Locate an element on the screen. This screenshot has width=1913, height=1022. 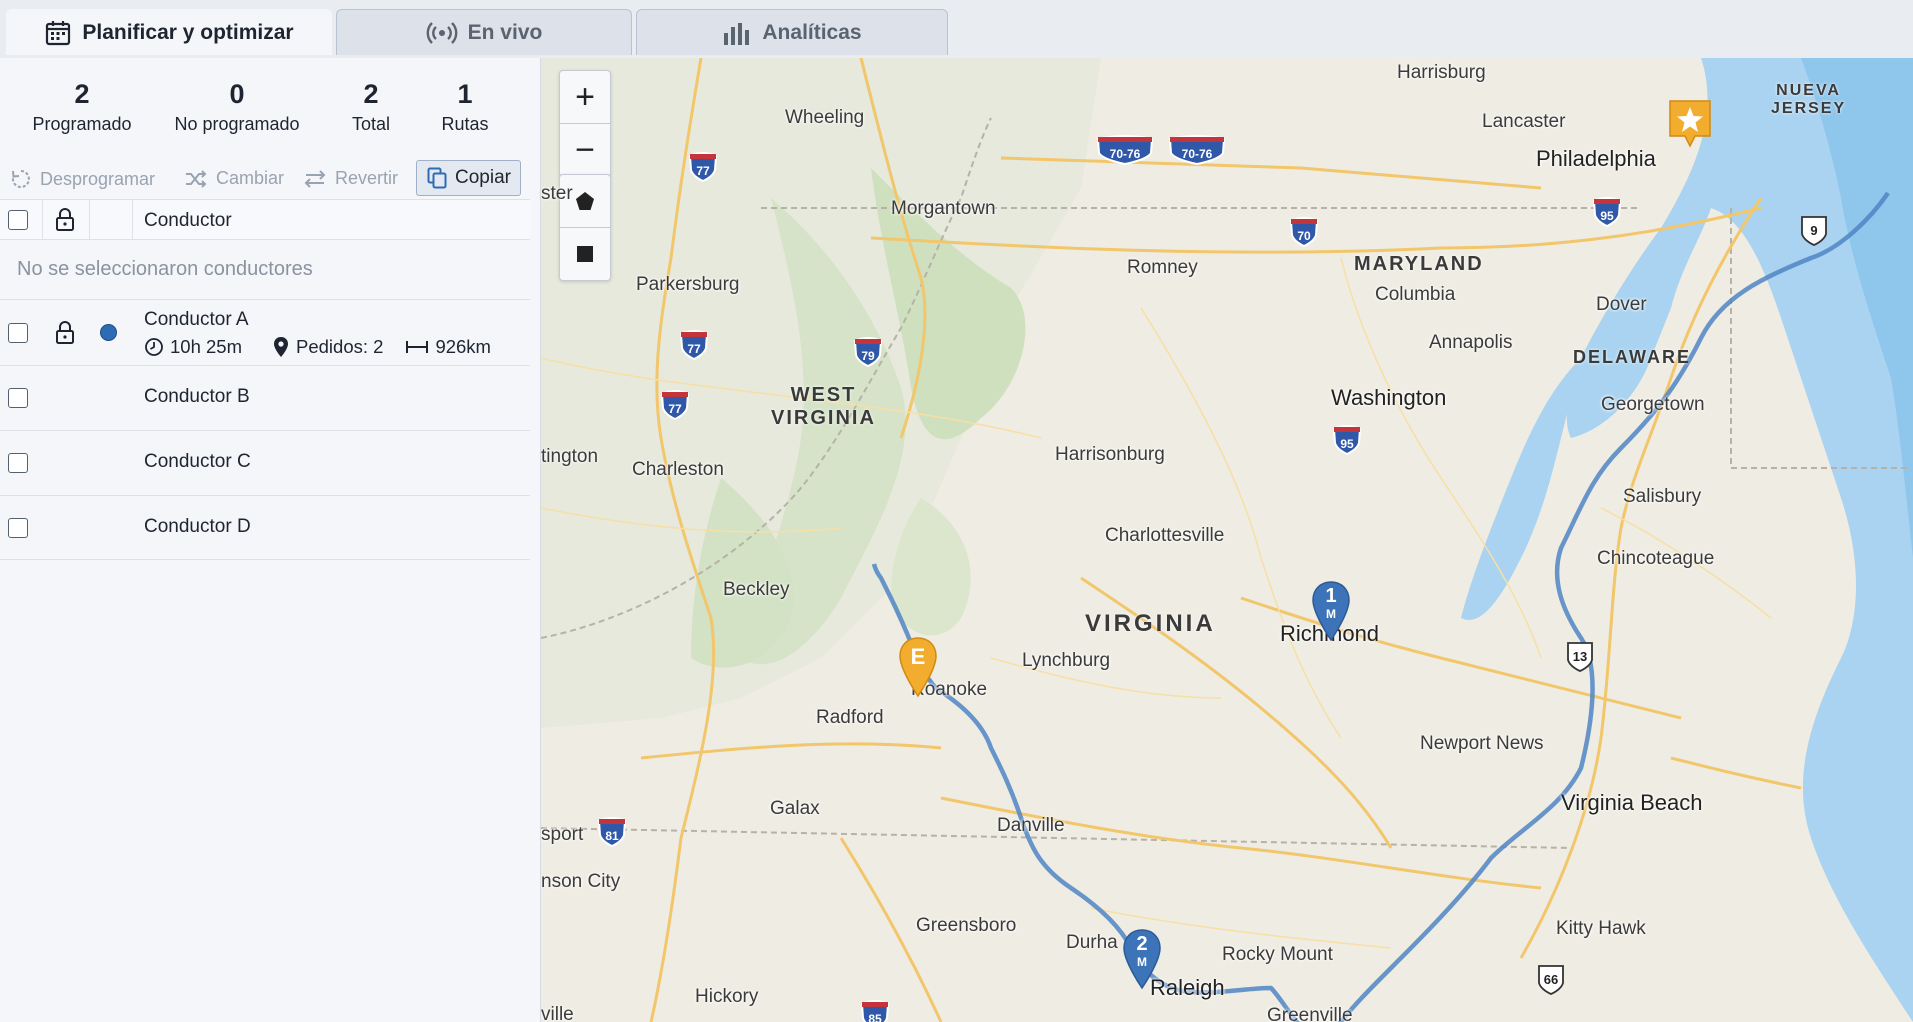
select-all-checkbox is located at coordinates (18, 220).